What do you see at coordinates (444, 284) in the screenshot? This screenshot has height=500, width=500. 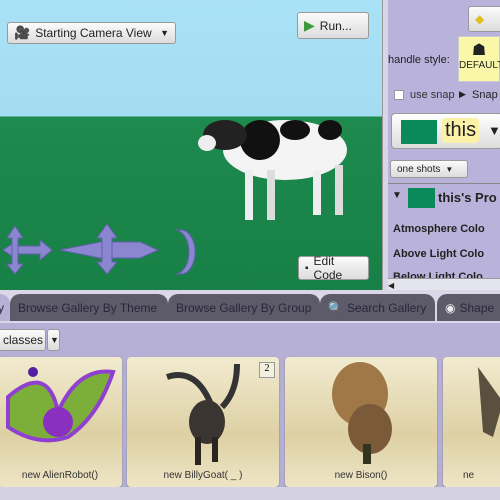 I see `horizontal-scrollbar: ◀` at bounding box center [444, 284].